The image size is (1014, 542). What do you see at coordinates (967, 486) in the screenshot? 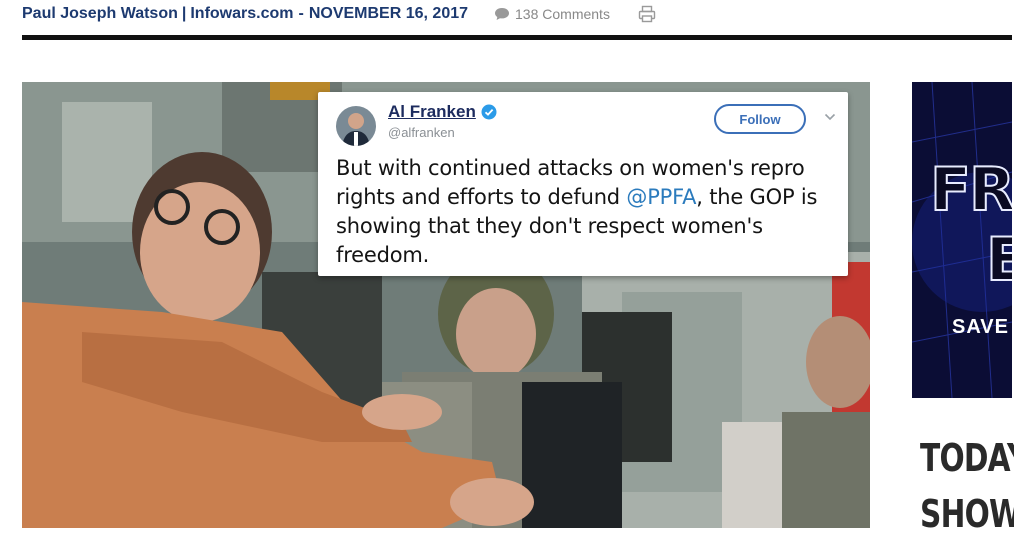
I see `sidebar-heading: TODAY SHOW` at bounding box center [967, 486].